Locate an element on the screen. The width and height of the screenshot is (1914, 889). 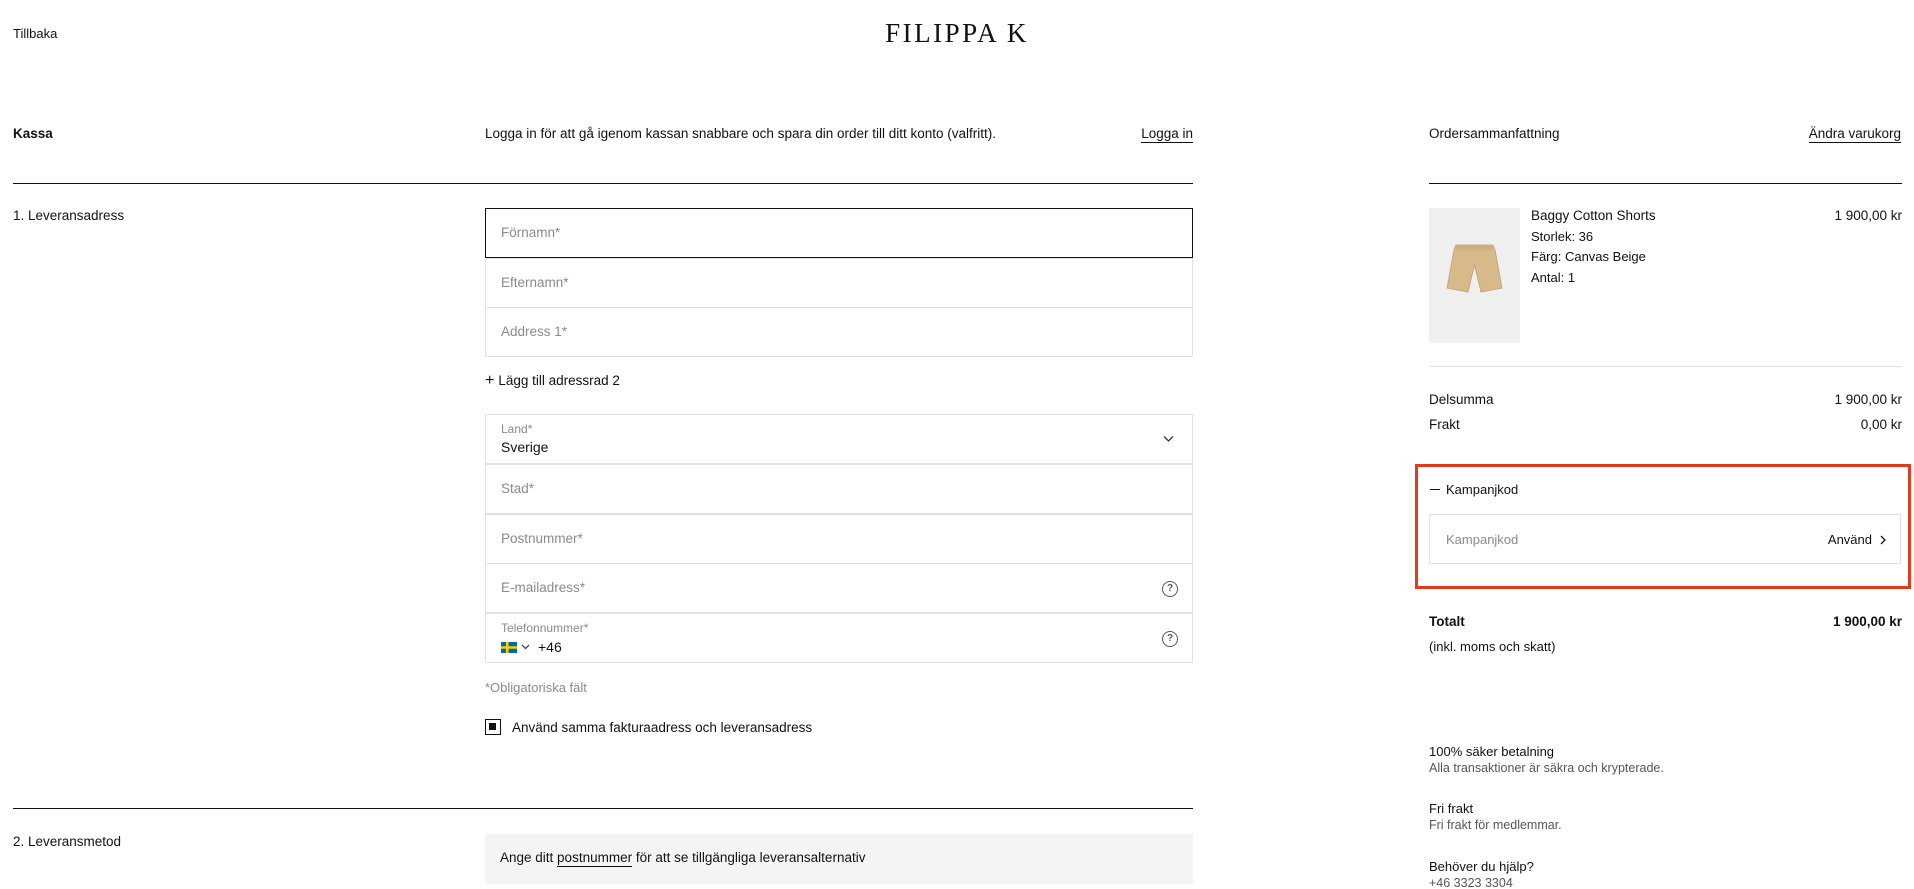
add-address2-button: + Lägg till adressrad 2 is located at coordinates (552, 381).